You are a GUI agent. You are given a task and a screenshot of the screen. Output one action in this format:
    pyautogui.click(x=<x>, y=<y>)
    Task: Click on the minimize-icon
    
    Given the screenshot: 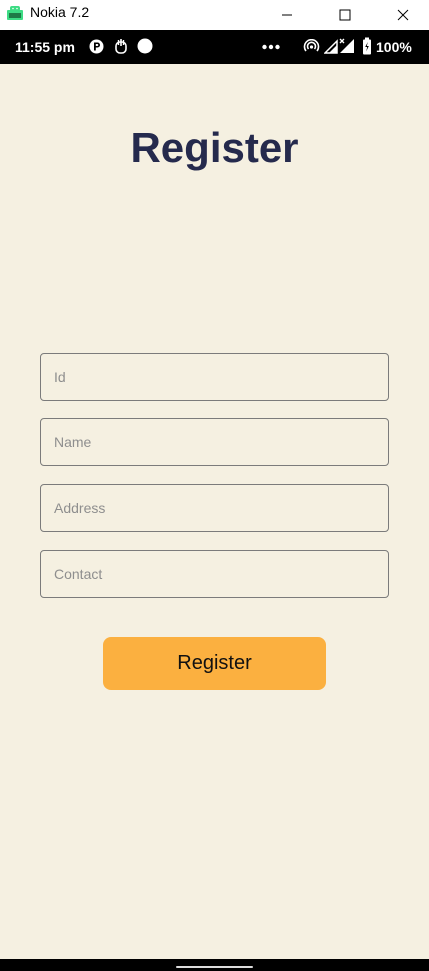 What is the action you would take?
    pyautogui.click(x=287, y=15)
    